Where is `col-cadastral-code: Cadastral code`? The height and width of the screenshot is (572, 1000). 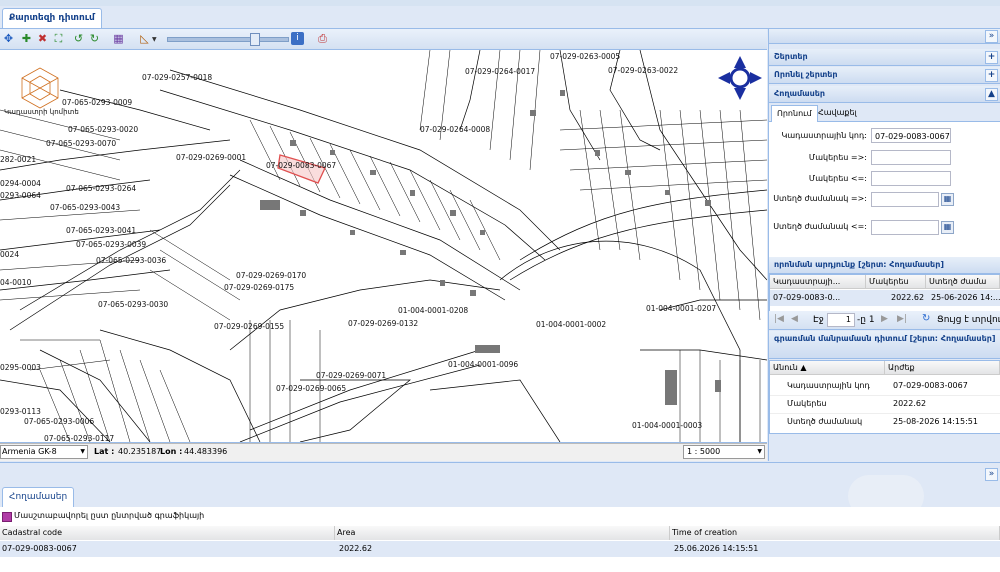 col-cadastral-code: Cadastral code is located at coordinates (167, 533).